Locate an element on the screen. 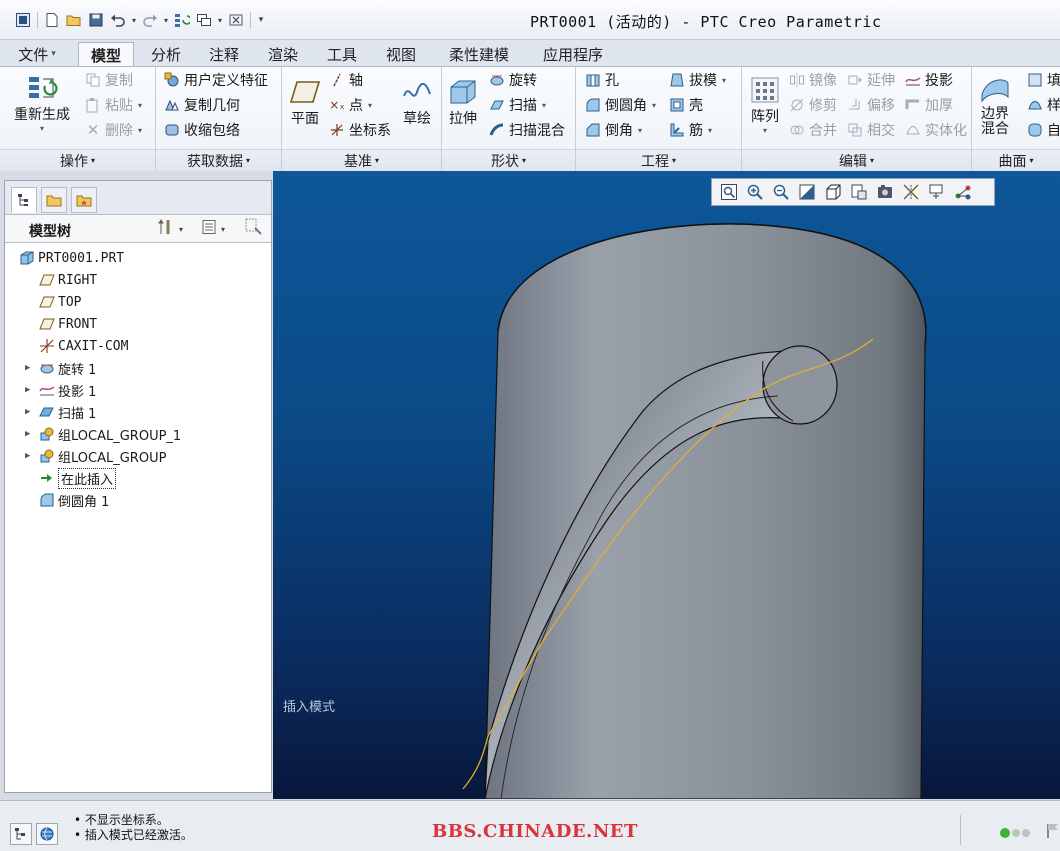 Image resolution: width=1060 pixels, height=851 pixels. toggle-navigator-button is located at coordinates (21, 834).